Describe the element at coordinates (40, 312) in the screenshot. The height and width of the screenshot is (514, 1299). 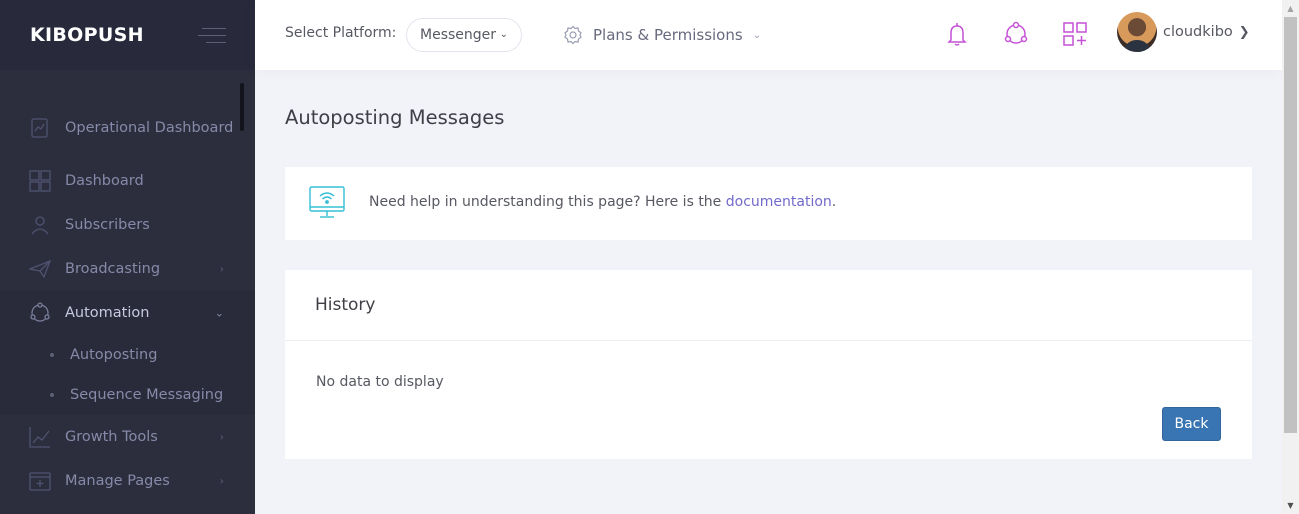
I see `share-cycle-icon` at that location.